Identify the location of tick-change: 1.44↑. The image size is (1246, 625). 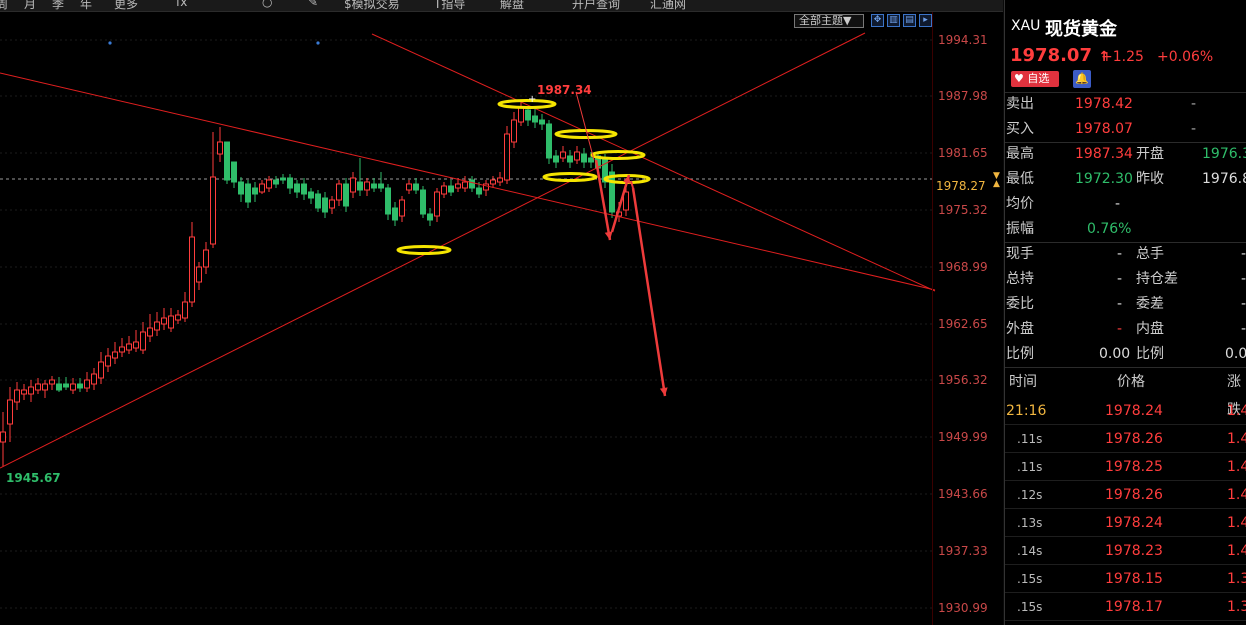
(1236, 495).